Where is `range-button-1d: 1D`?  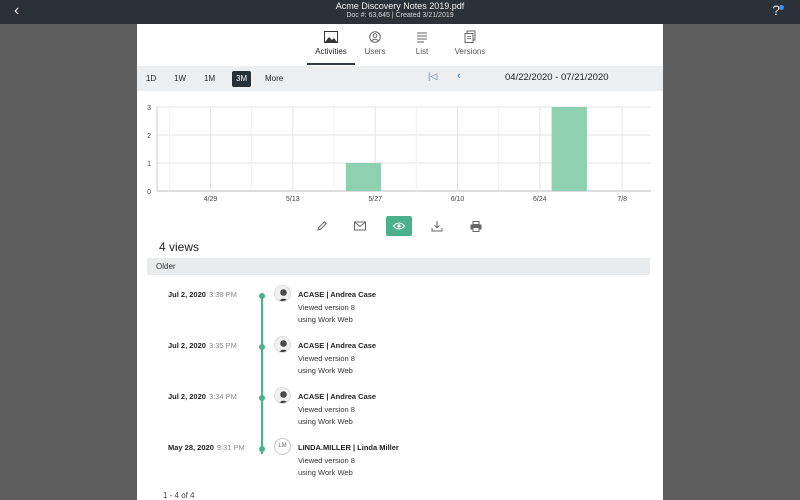 range-button-1d: 1D is located at coordinates (151, 79).